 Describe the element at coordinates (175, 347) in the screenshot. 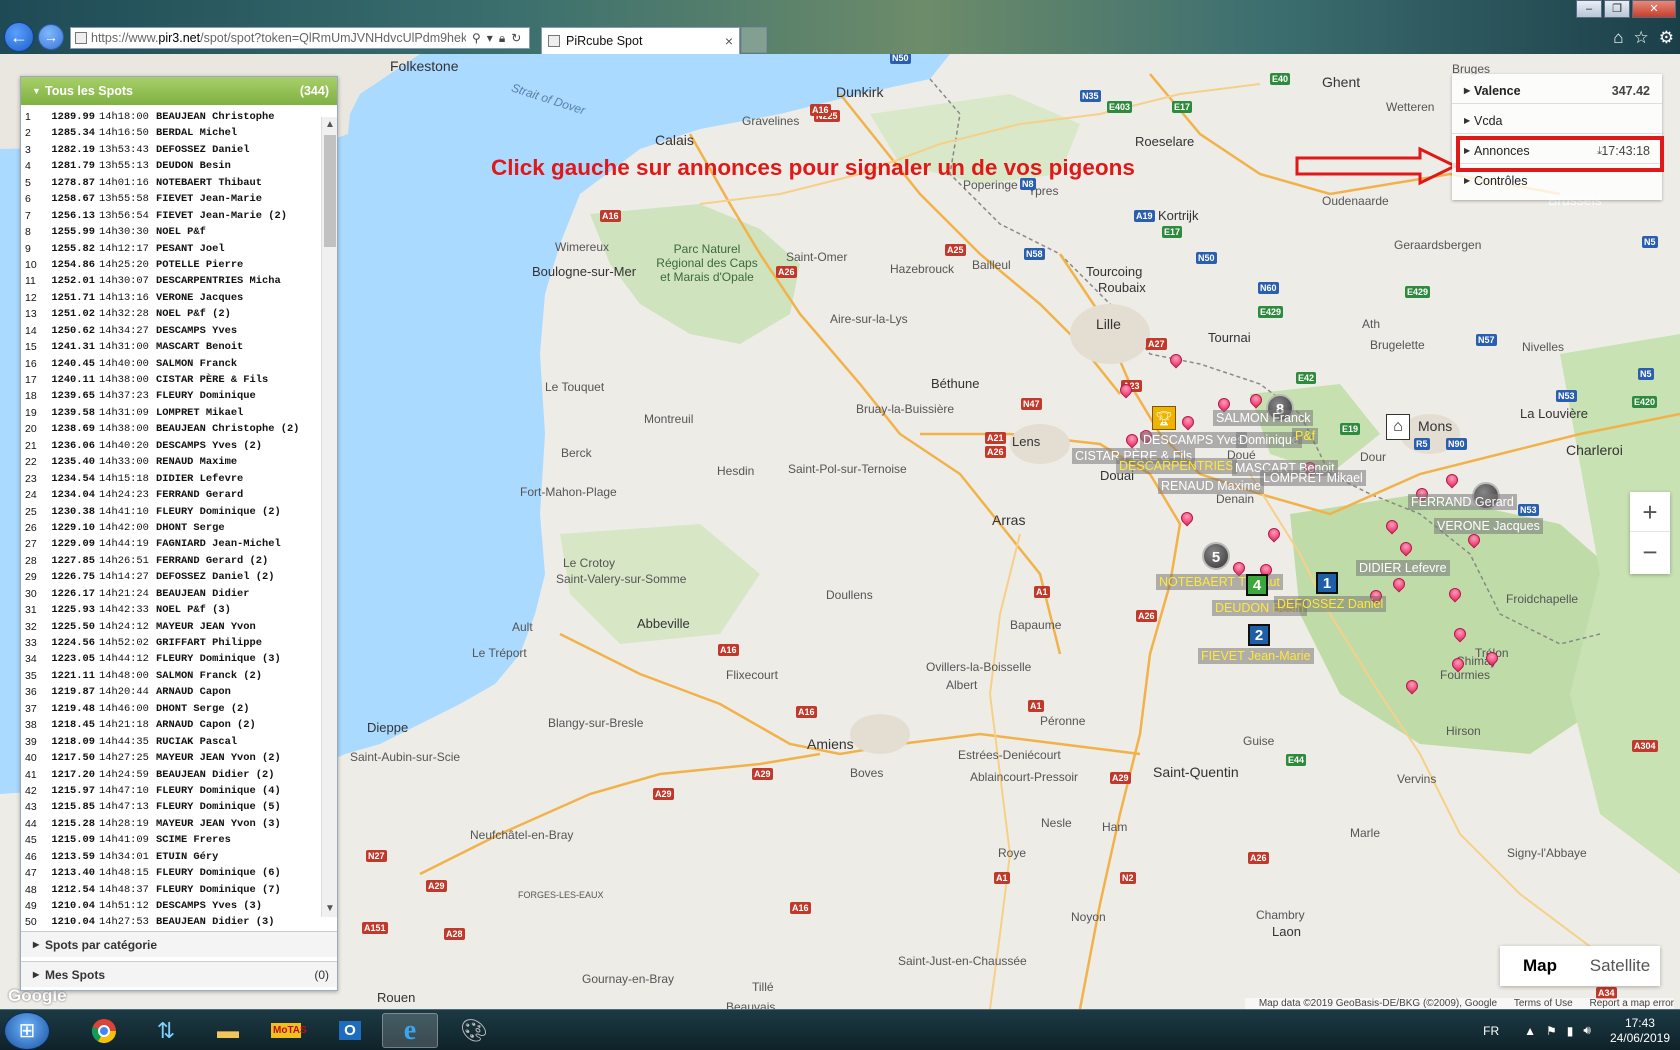

I see `spot-row: 15 1241.31 14h31:00 MASCART Benoit` at that location.